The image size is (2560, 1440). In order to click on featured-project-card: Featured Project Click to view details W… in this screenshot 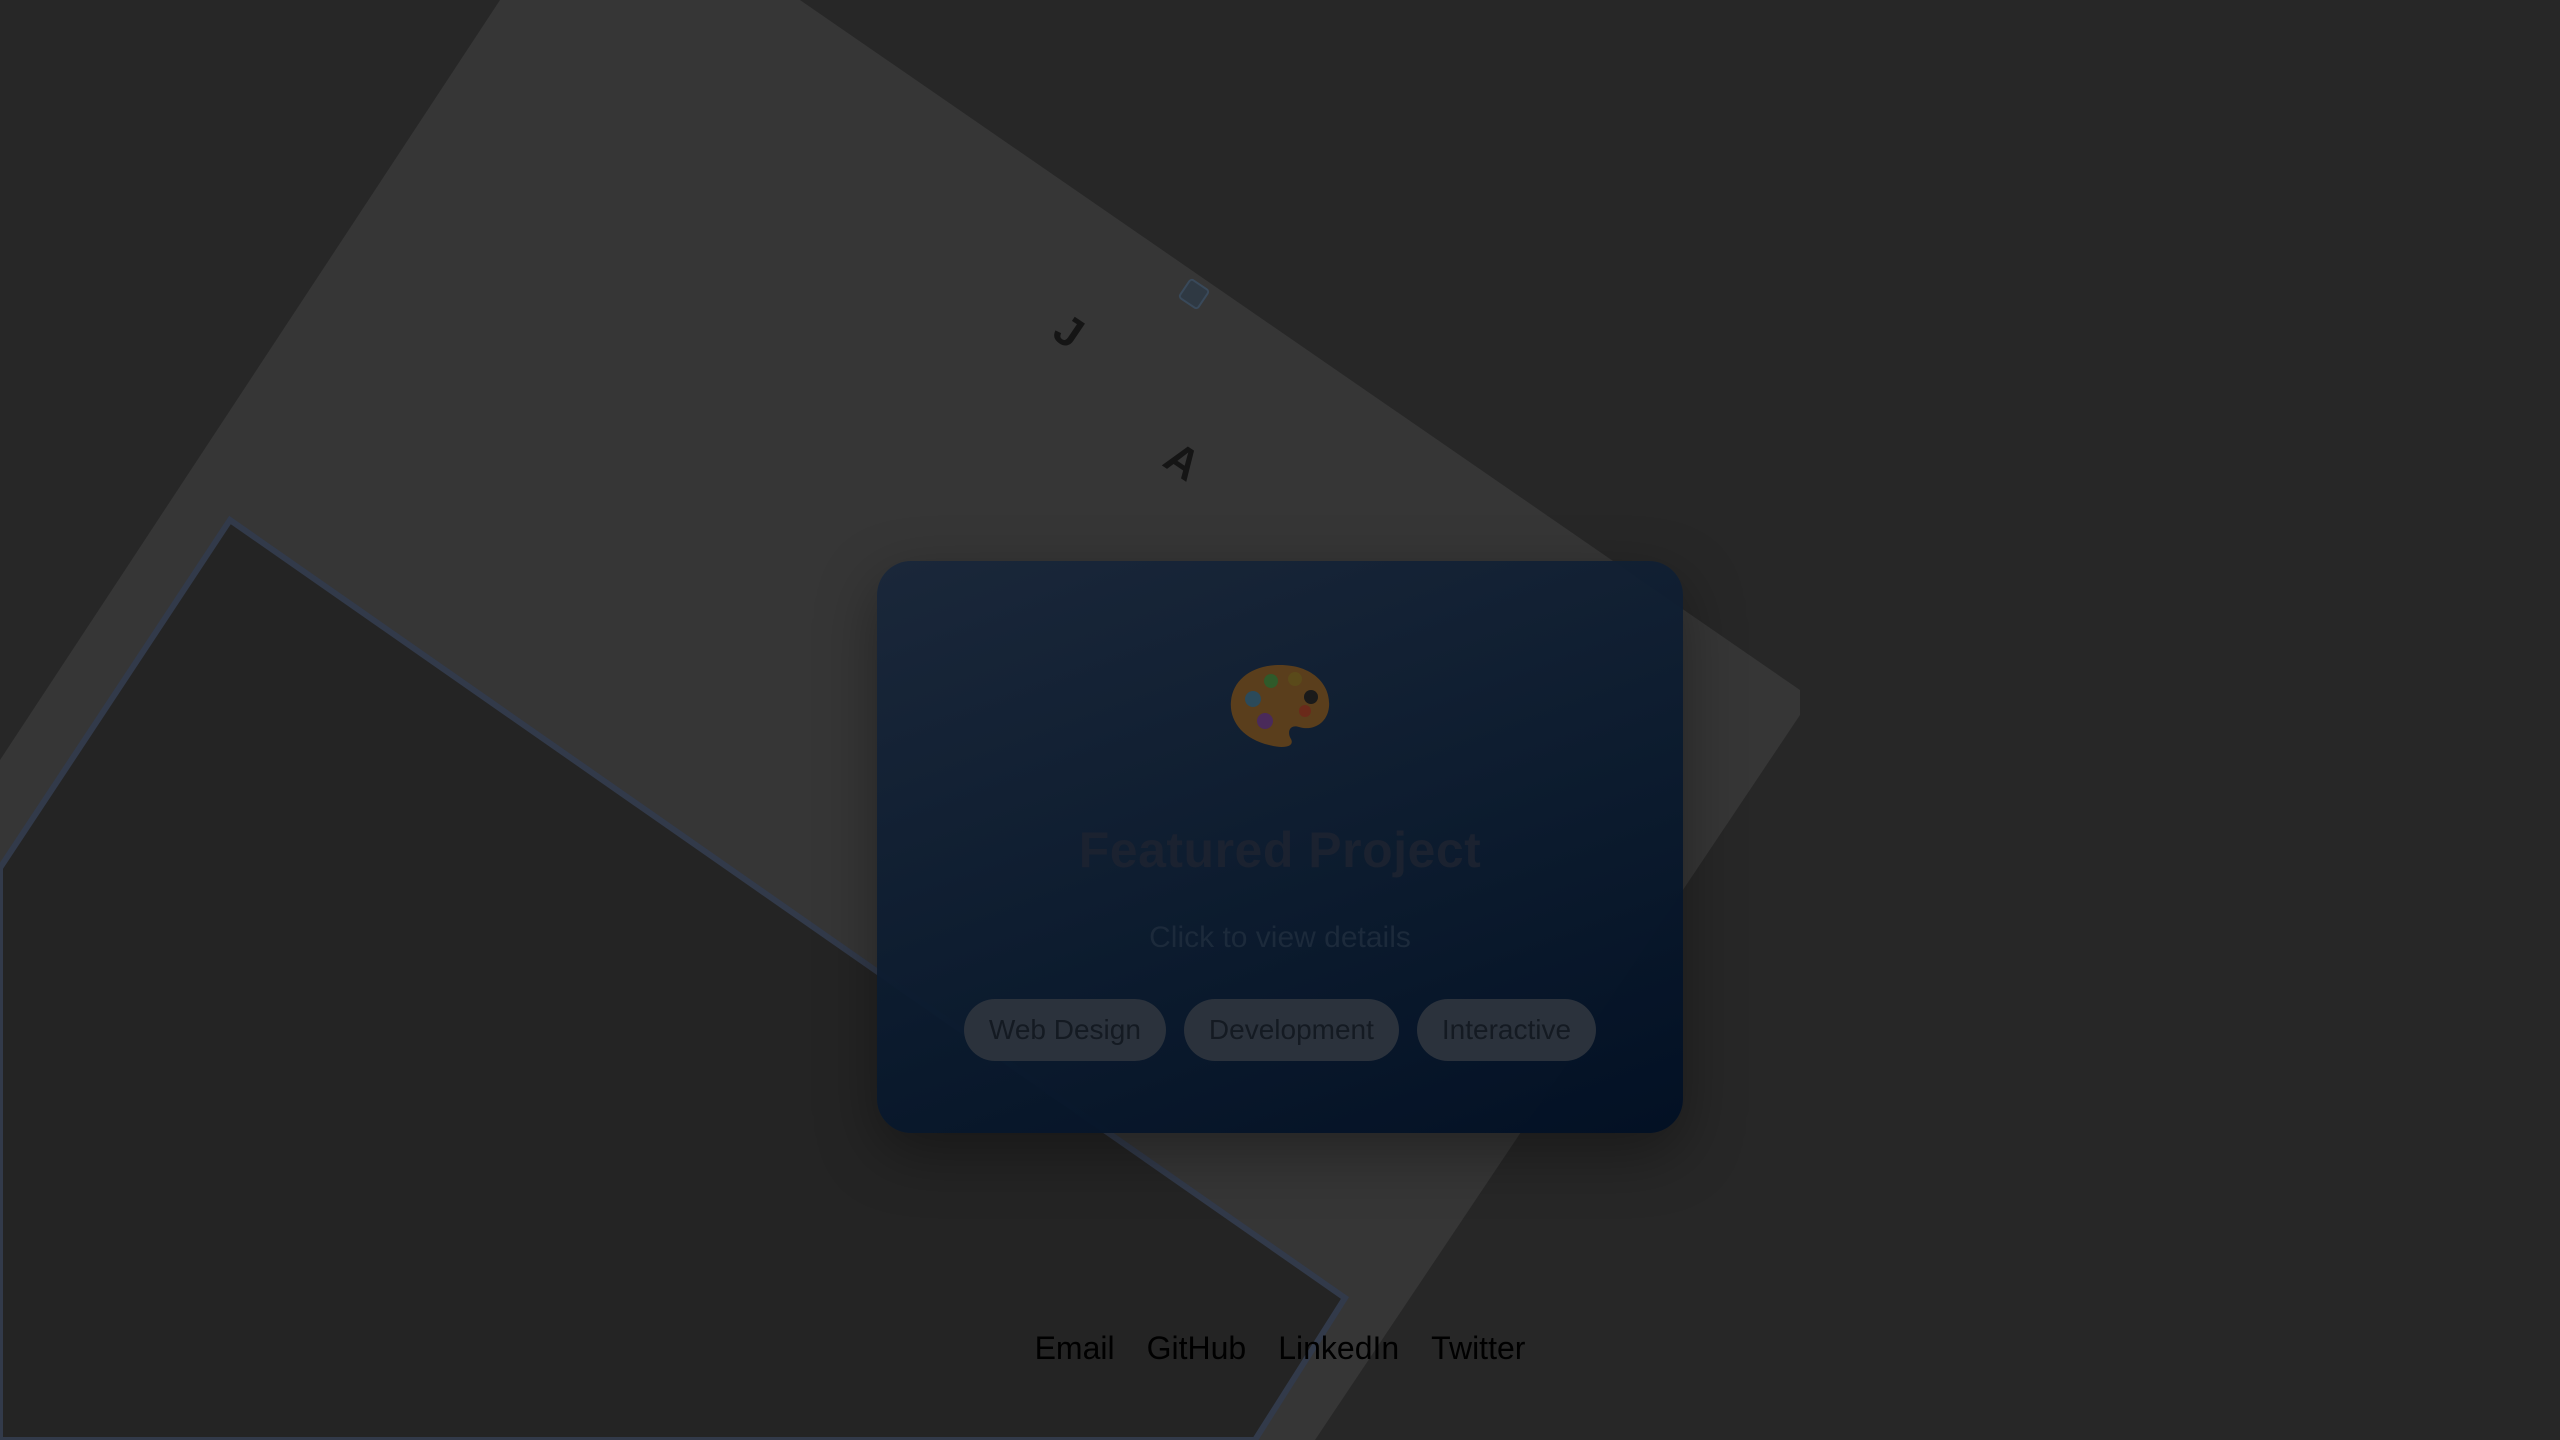, I will do `click(1280, 847)`.